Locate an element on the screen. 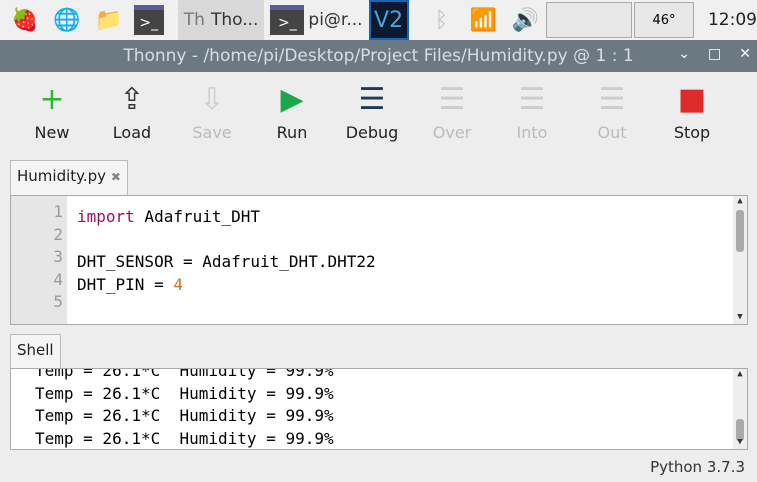  debug-icon: ☰ is located at coordinates (372, 99).